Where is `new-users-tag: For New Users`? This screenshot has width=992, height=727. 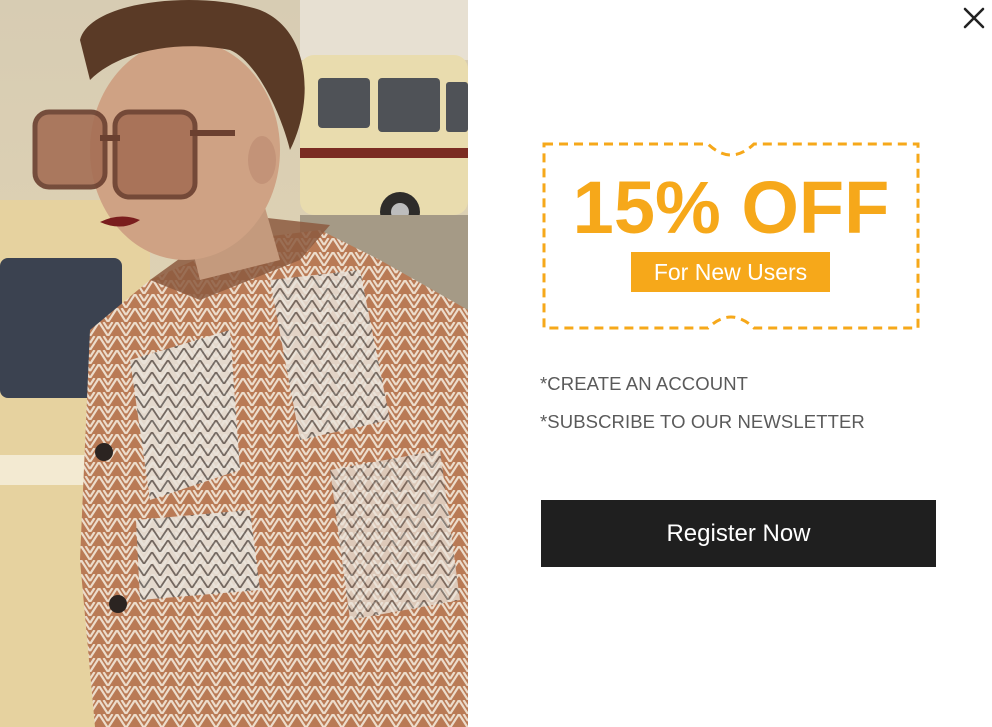 new-users-tag: For New Users is located at coordinates (730, 272).